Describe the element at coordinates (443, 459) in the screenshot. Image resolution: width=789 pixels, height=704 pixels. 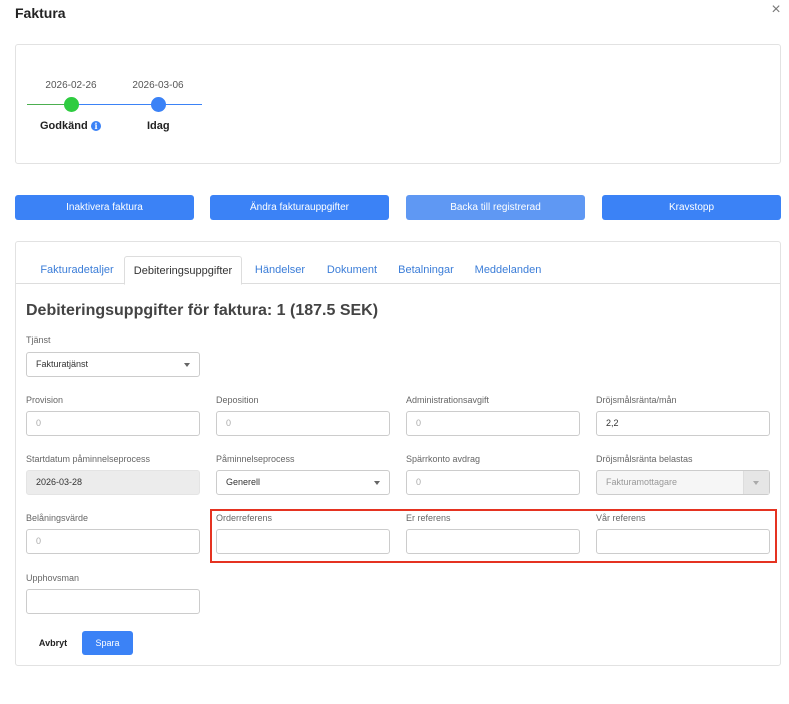
I see `sparrkonto-label: Spärrkonto avdrag` at that location.